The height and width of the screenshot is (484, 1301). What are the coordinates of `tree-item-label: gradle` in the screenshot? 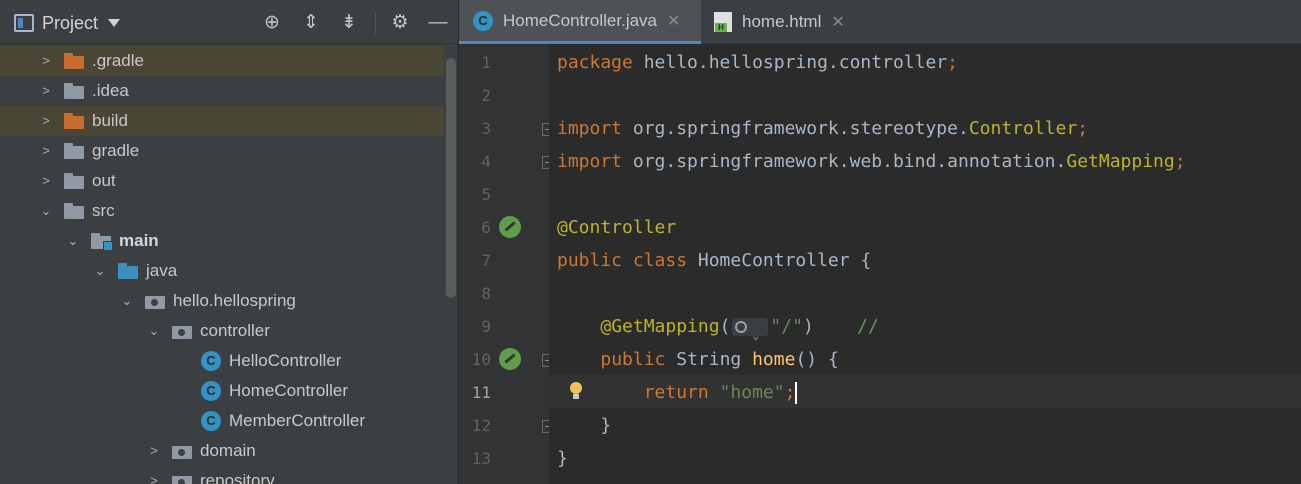 It's located at (116, 150).